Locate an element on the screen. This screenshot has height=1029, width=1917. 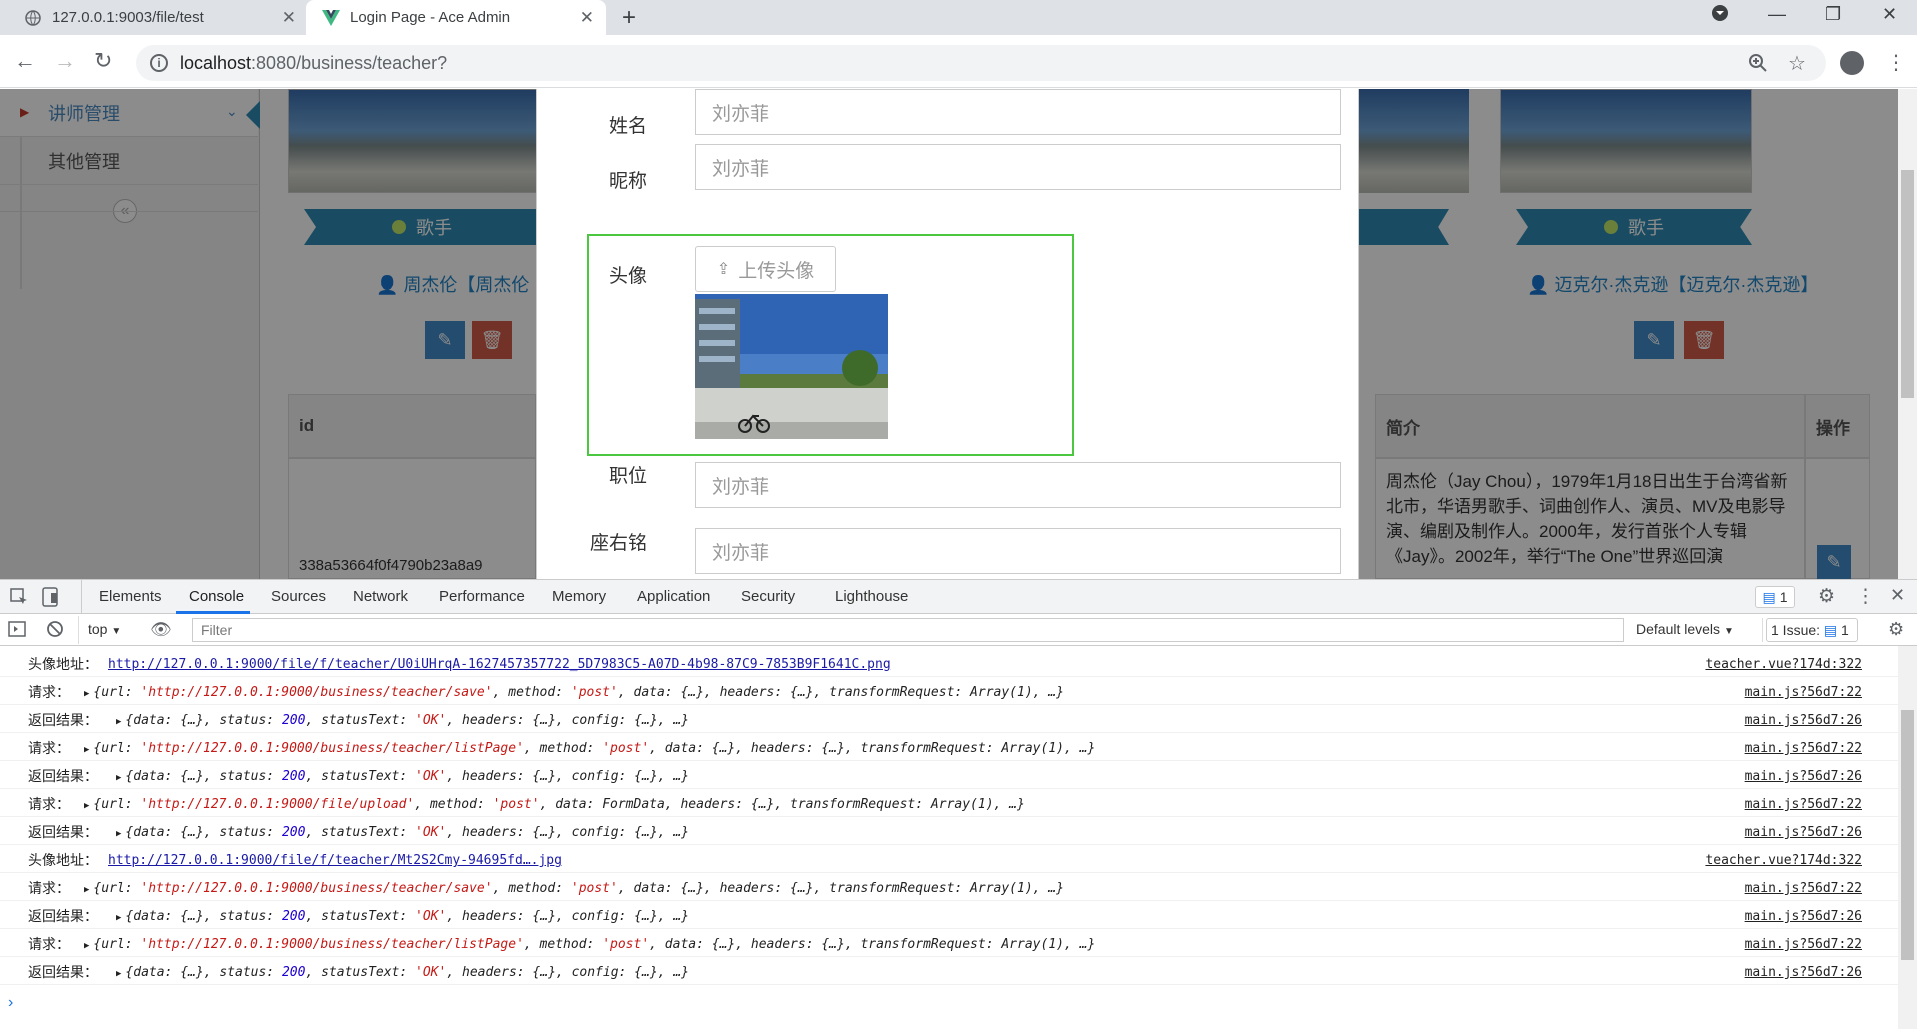
console-prompt: › is located at coordinates (10, 1003).